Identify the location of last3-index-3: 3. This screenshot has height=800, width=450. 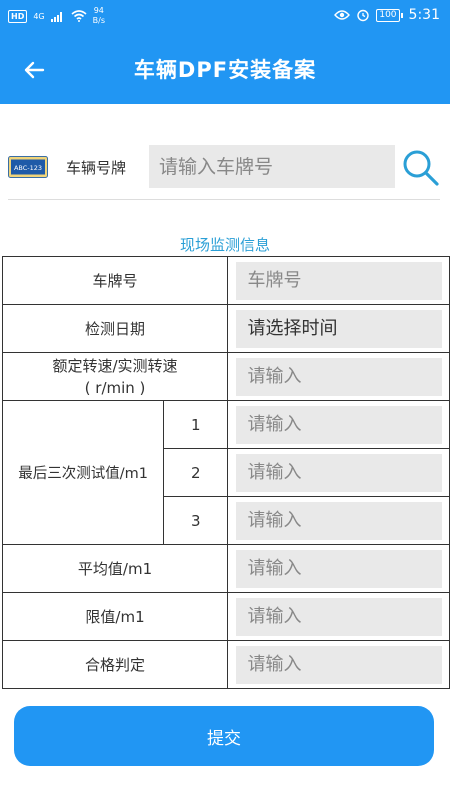
(196, 520).